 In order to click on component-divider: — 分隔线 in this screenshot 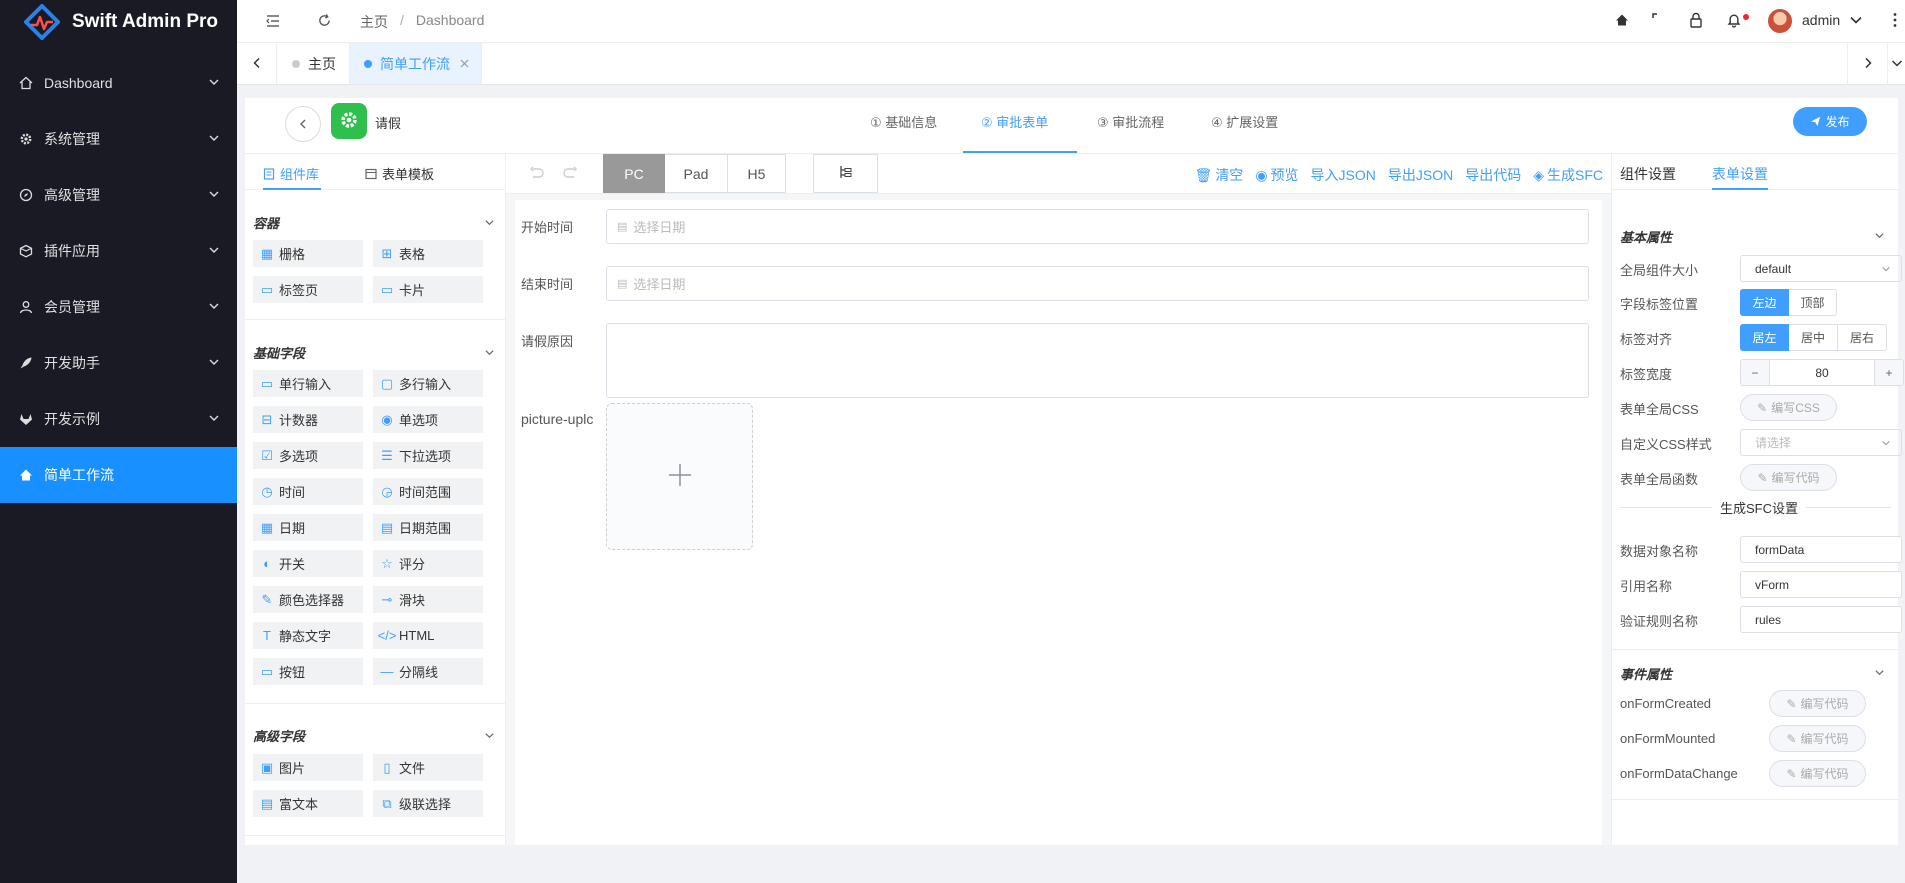, I will do `click(428, 671)`.